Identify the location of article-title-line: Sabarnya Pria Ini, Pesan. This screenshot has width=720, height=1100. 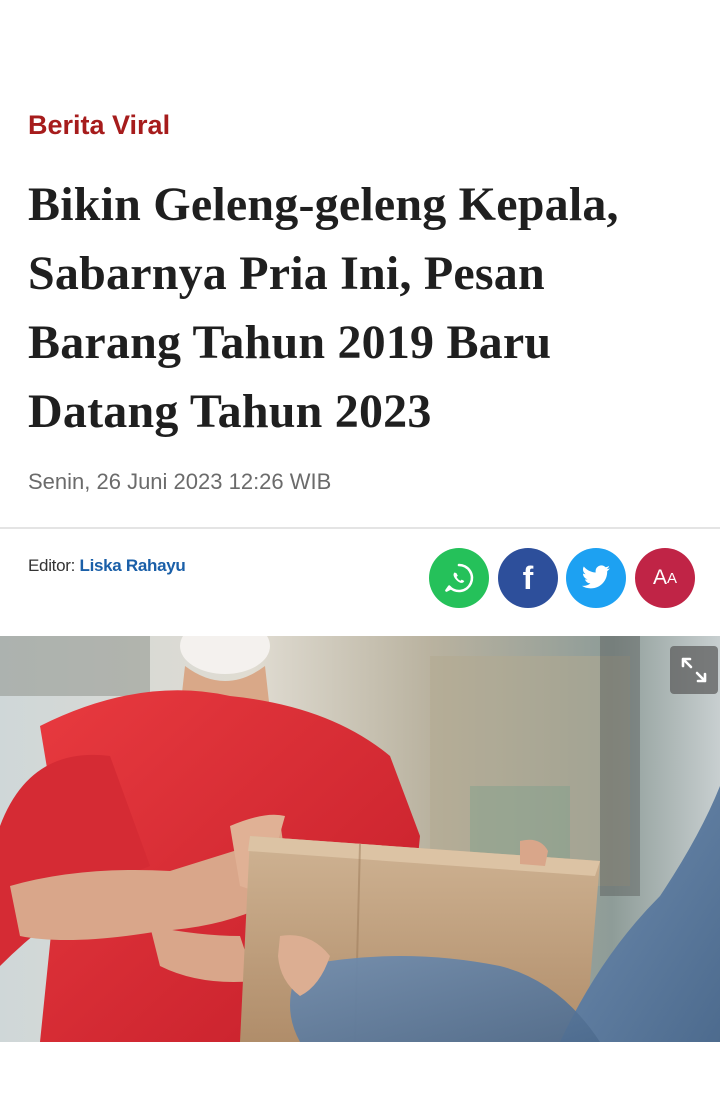
(286, 273).